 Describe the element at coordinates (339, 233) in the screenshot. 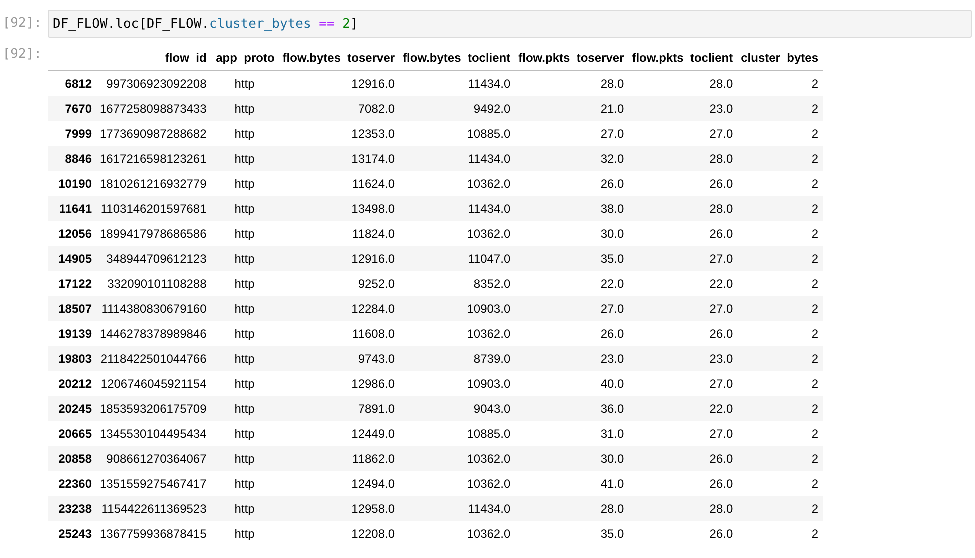

I see `table-cell: 11824.0` at that location.